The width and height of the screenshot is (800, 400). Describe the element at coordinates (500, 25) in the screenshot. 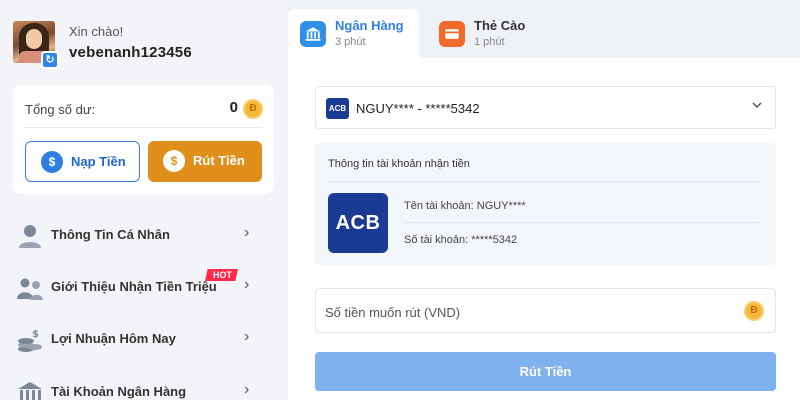

I see `tab-title: Thẻ Cào` at that location.